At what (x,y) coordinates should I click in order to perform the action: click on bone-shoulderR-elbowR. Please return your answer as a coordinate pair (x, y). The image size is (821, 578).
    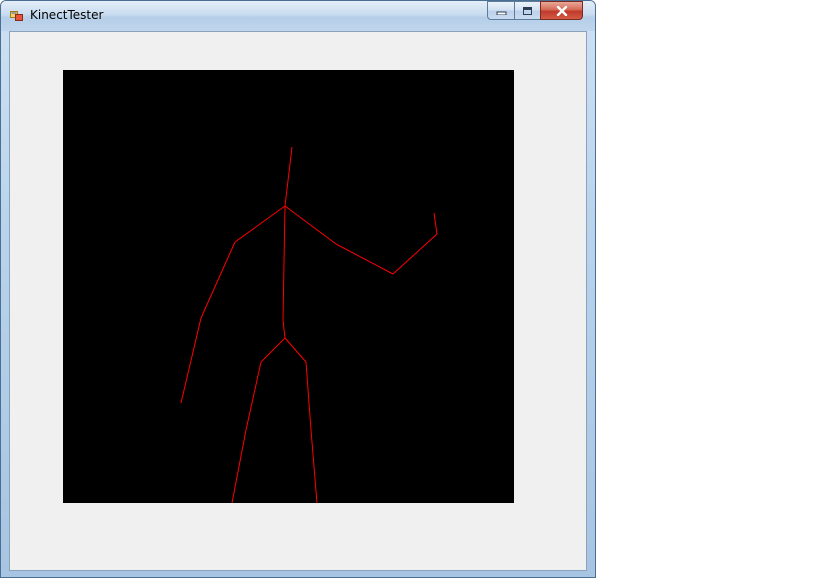
    Looking at the image, I should click on (364, 259).